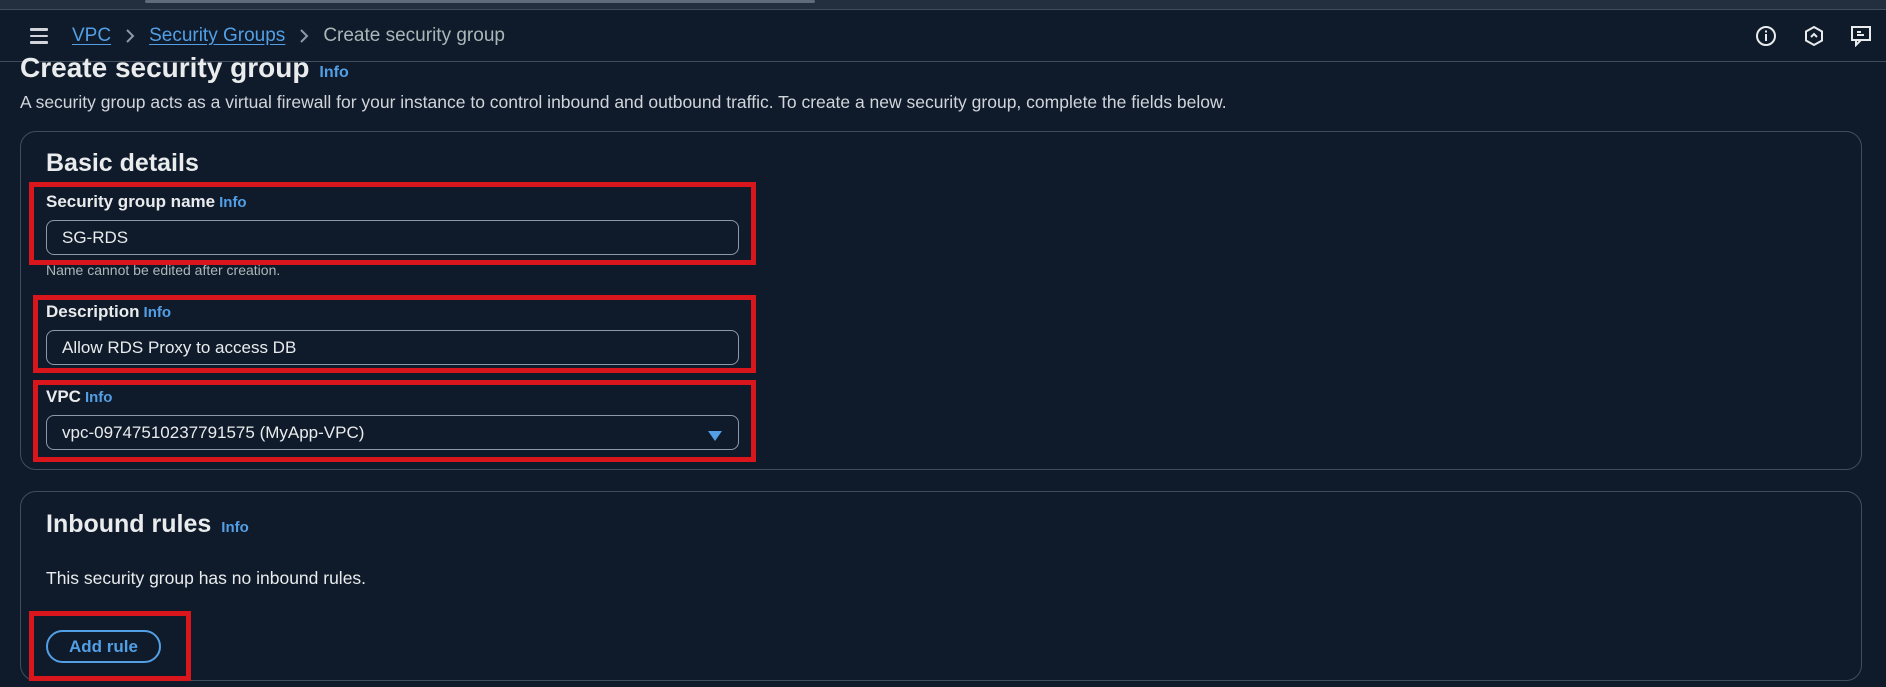 Image resolution: width=1886 pixels, height=687 pixels. Describe the element at coordinates (103, 646) in the screenshot. I see `add-rule-button: Add rule` at that location.